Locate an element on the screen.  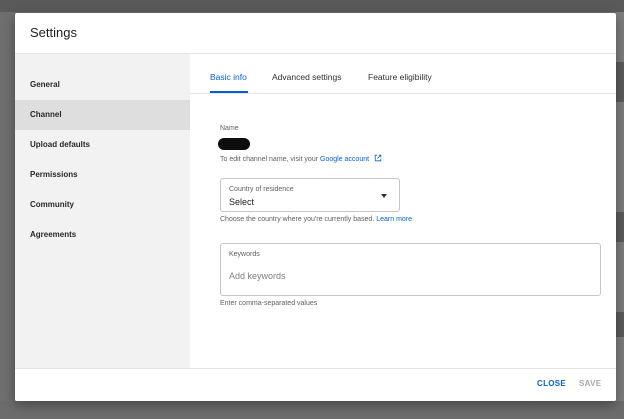
tab-advanced-settings: Advanced settings is located at coordinates (306, 73).